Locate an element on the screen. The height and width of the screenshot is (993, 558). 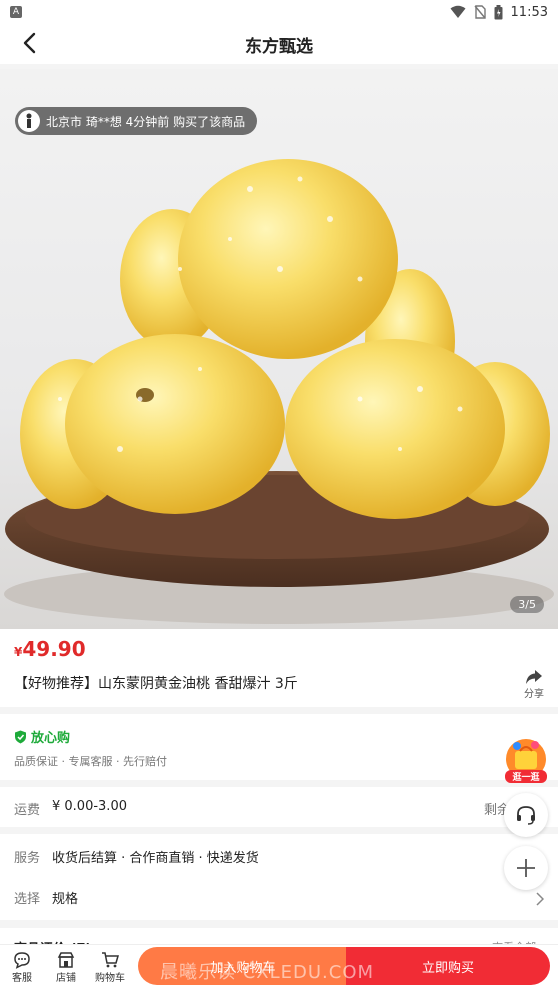
price: ¥49.90 is located at coordinates (50, 649).